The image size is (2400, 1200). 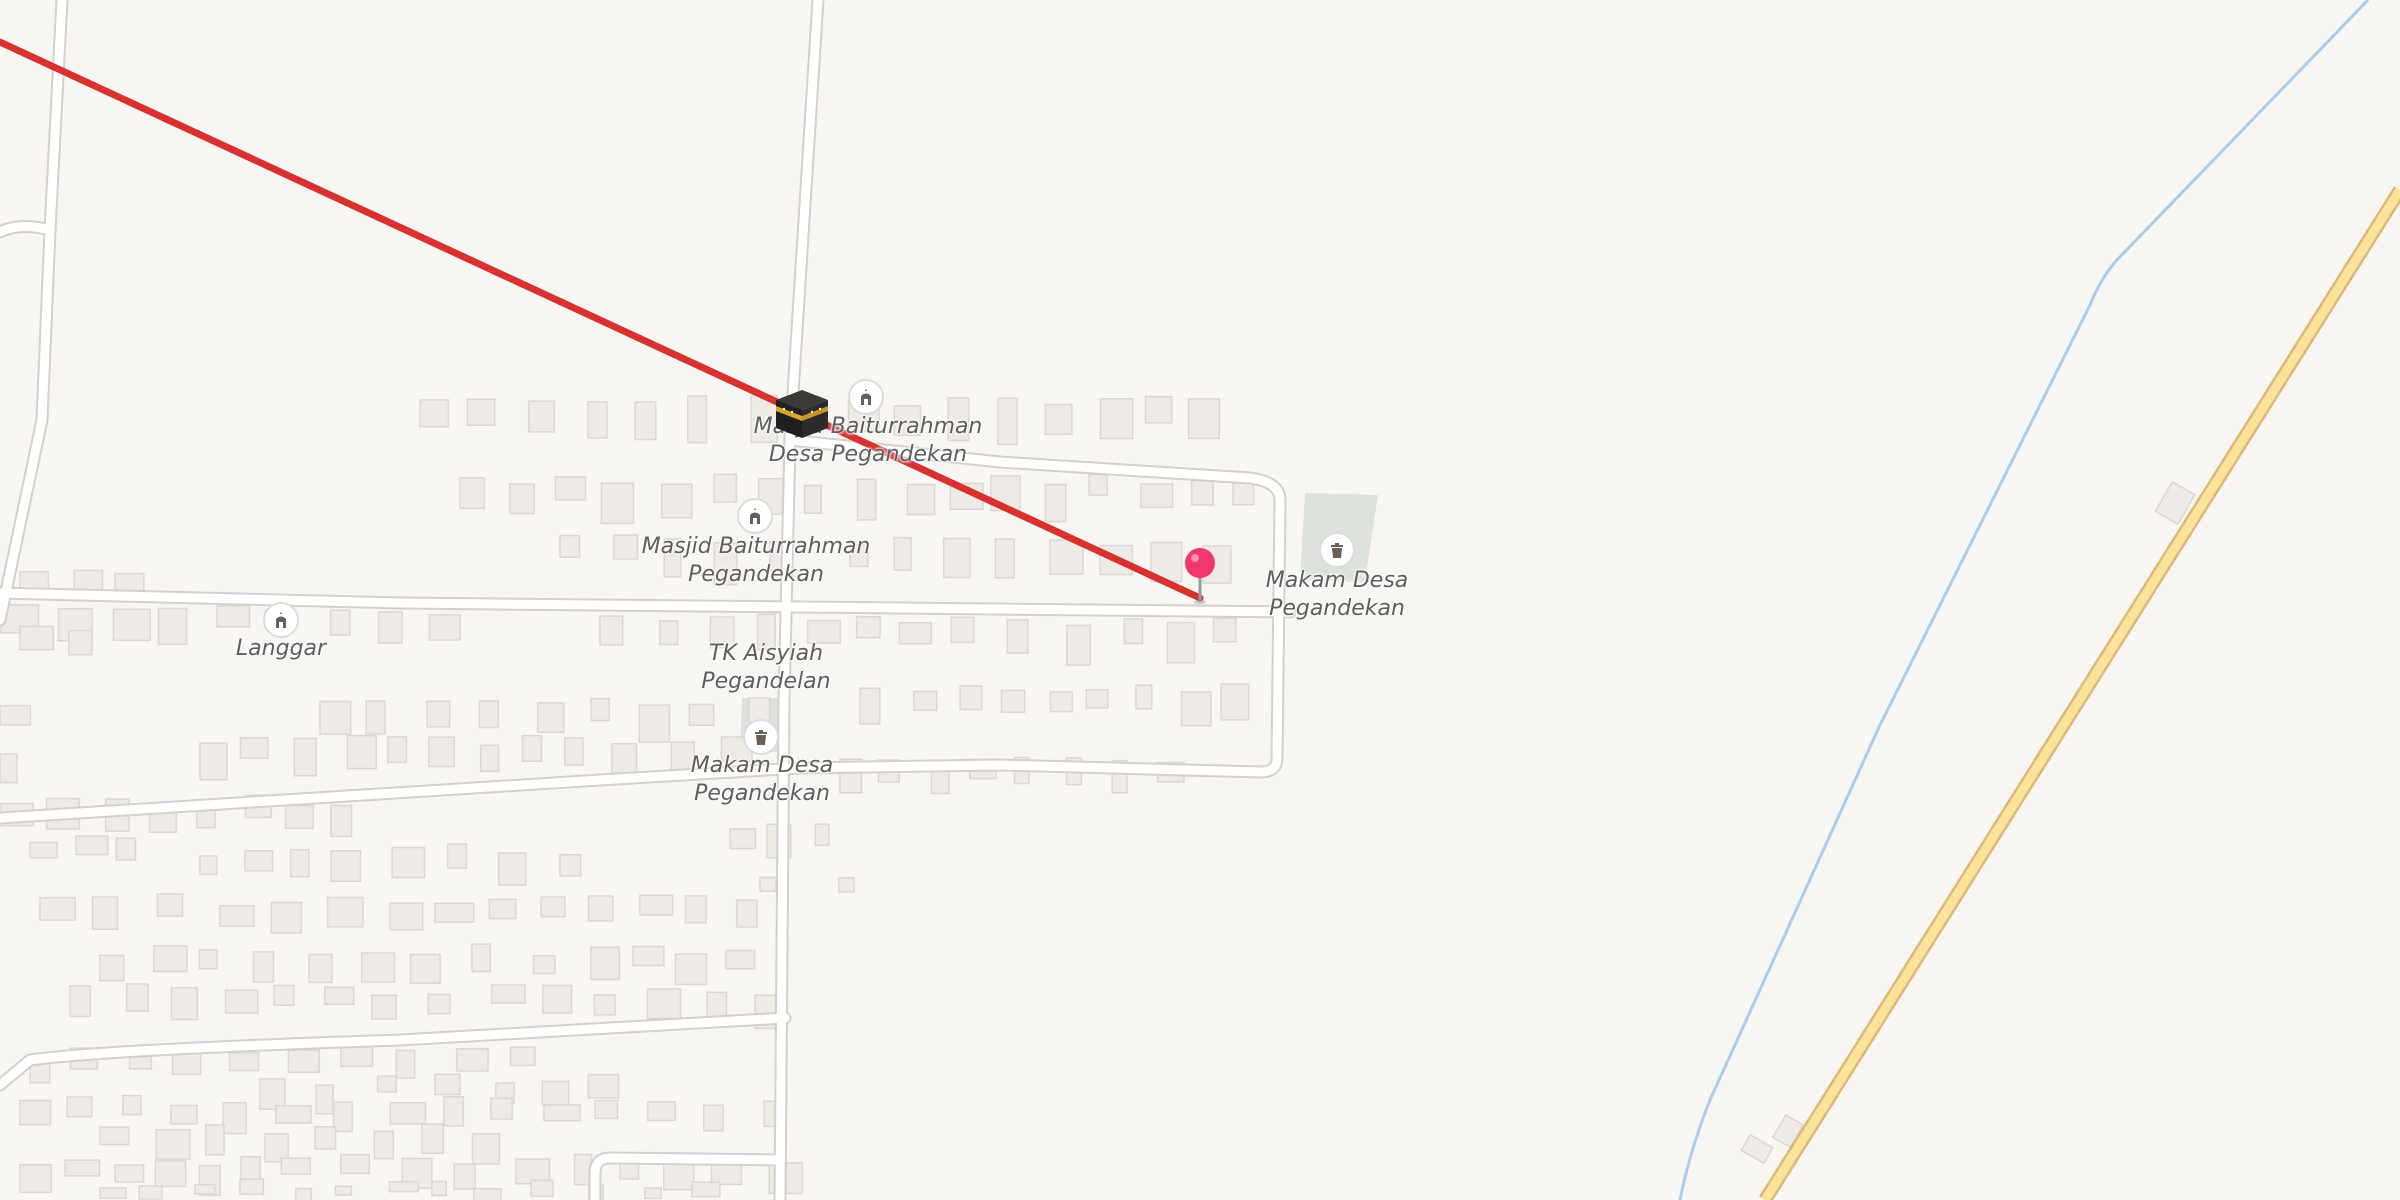 What do you see at coordinates (1200, 575) in the screenshot?
I see `location-pin-icon` at bounding box center [1200, 575].